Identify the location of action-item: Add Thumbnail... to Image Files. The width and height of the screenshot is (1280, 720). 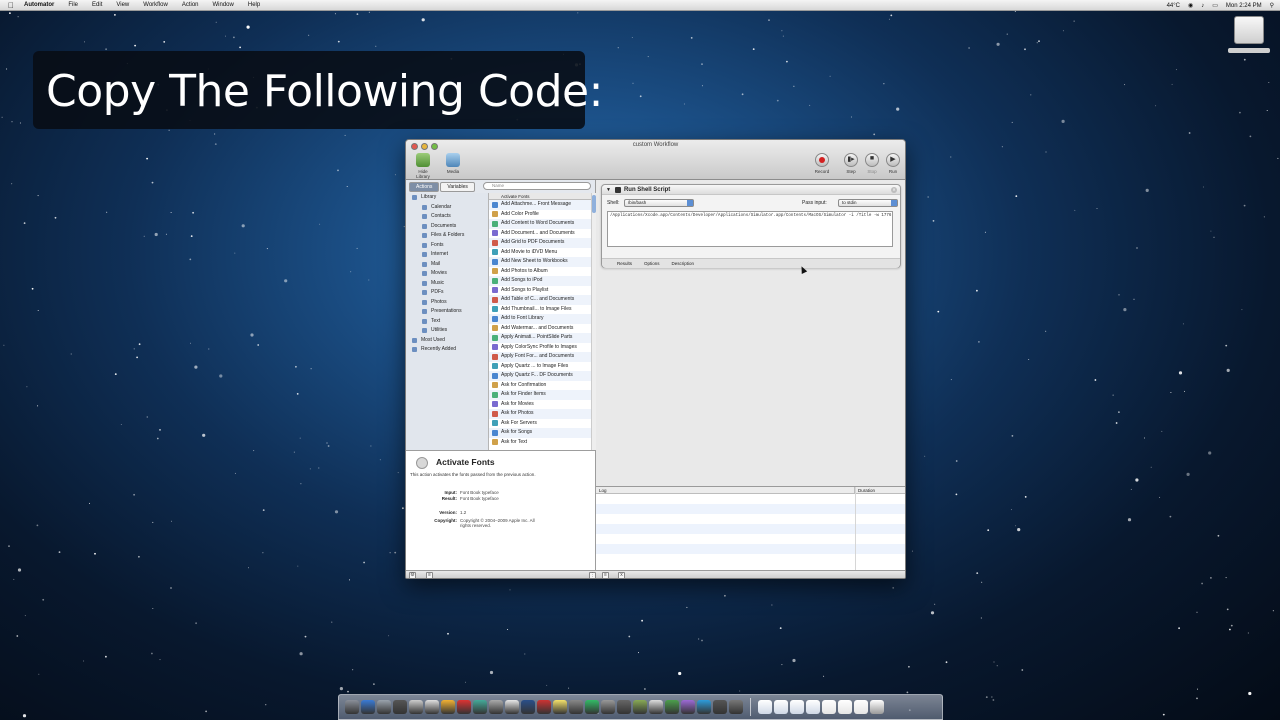
(540, 310).